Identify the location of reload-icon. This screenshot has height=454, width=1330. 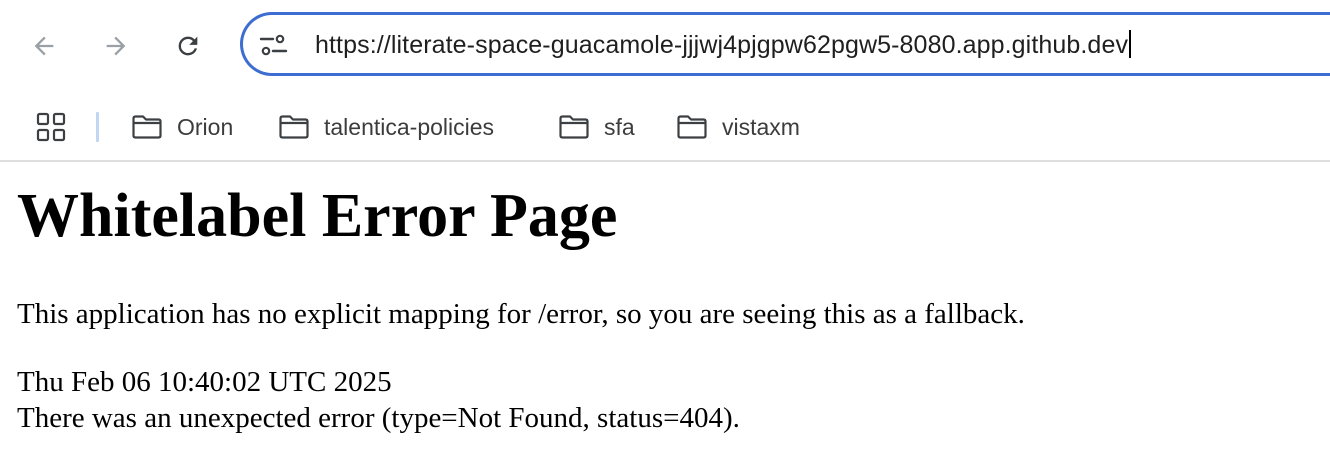
(188, 46).